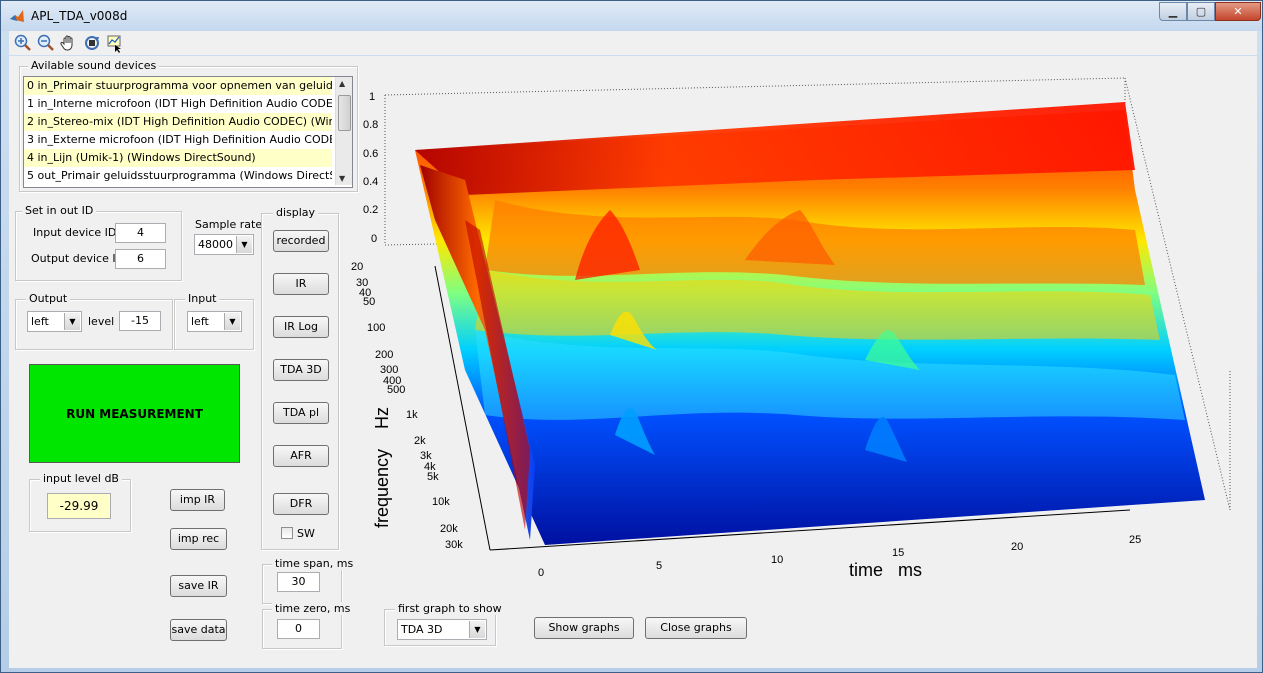  Describe the element at coordinates (584, 628) in the screenshot. I see `show-graphs-button: Show graphs` at that location.